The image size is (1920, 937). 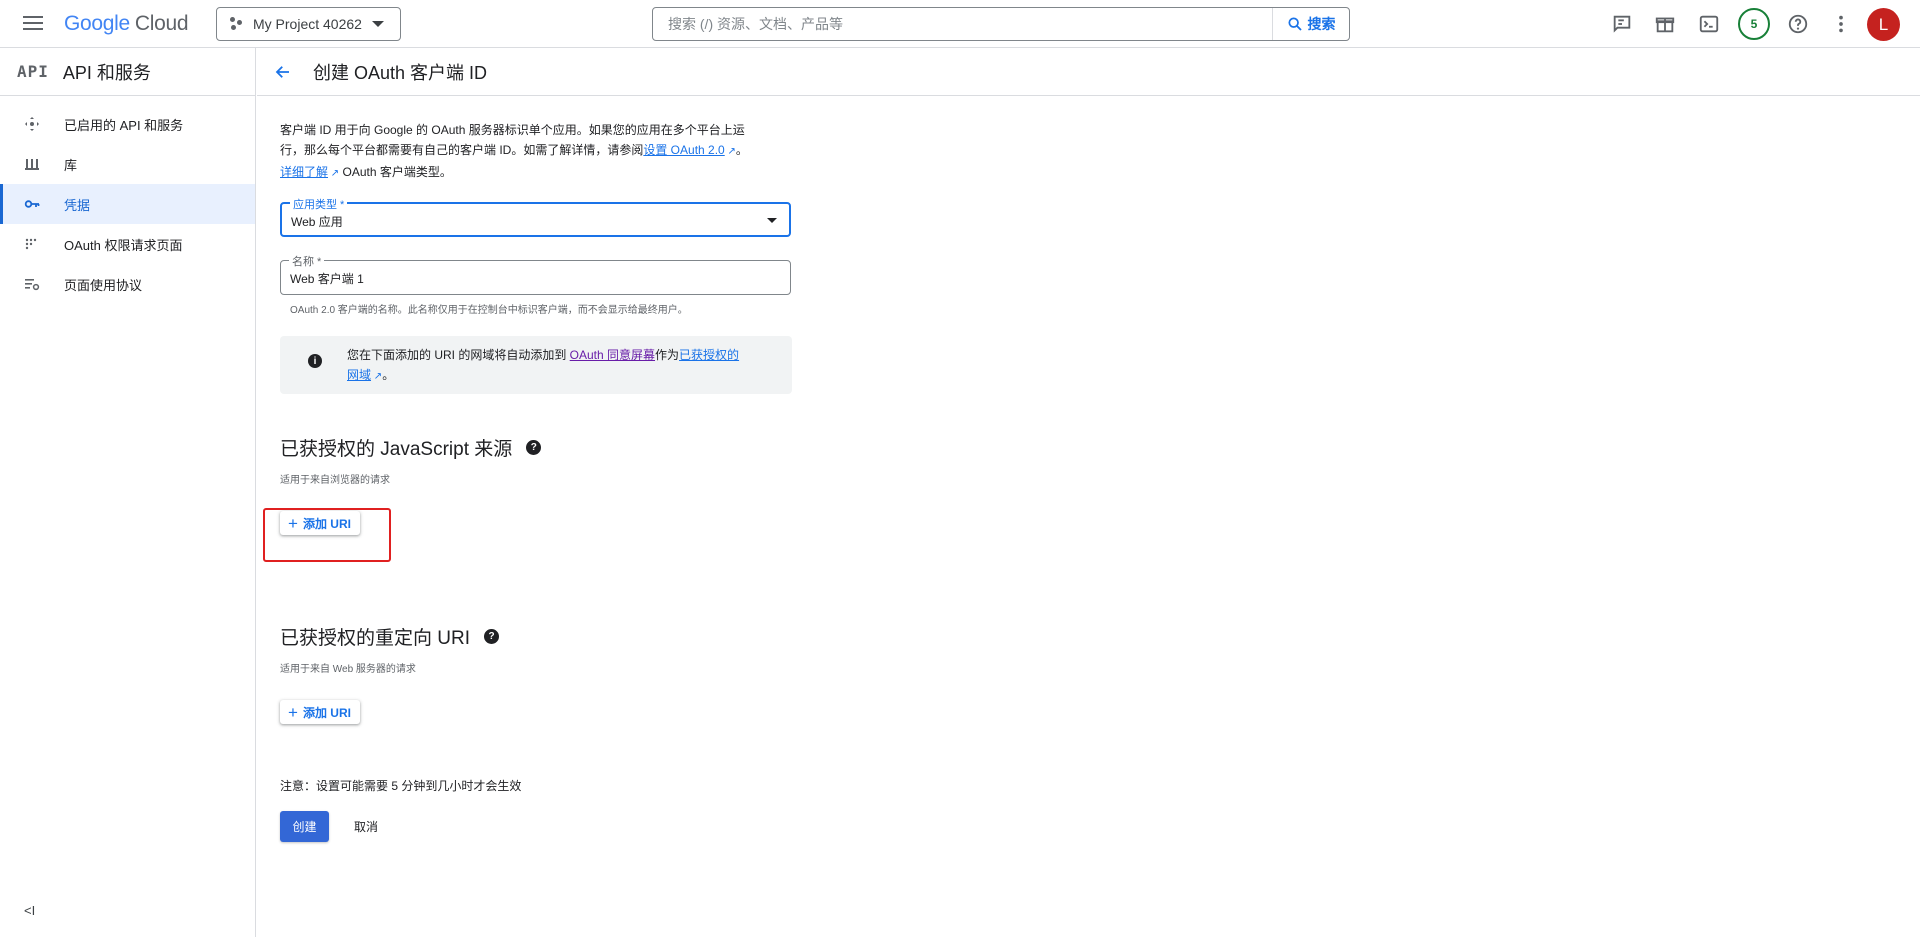 I want to click on learn-more-link: 详细了解, so click(x=304, y=172).